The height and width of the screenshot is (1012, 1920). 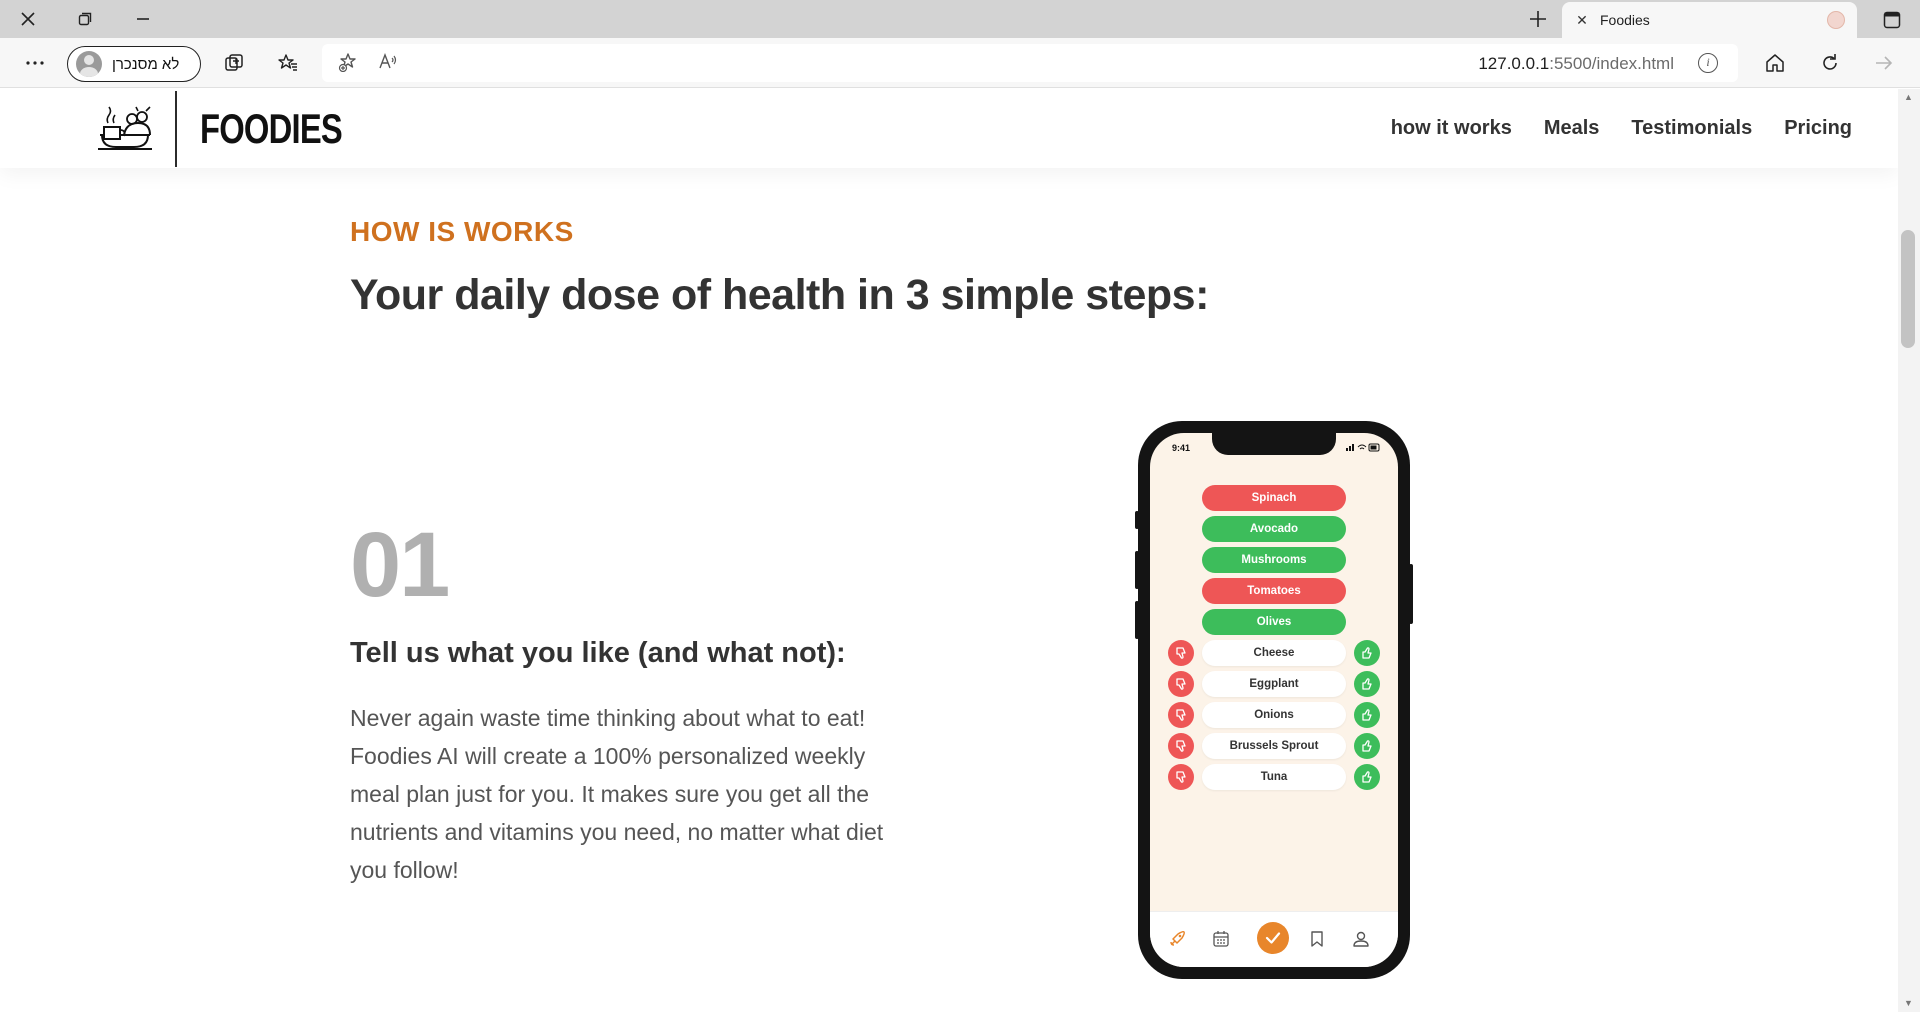 What do you see at coordinates (1625, 20) in the screenshot?
I see `tab-title: Foodies` at bounding box center [1625, 20].